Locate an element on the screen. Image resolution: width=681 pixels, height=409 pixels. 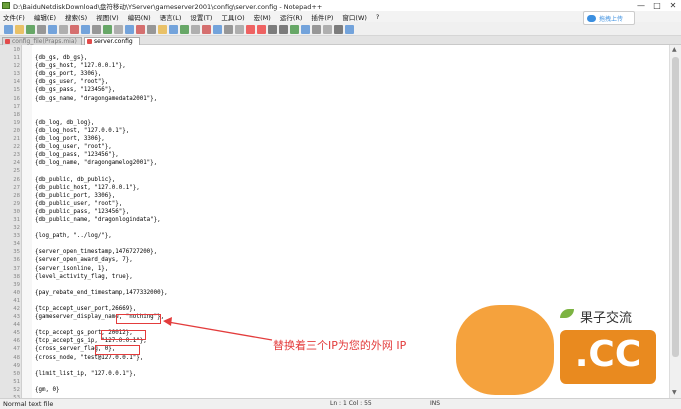
upload-button: 拖拽上传 is located at coordinates (609, 18).